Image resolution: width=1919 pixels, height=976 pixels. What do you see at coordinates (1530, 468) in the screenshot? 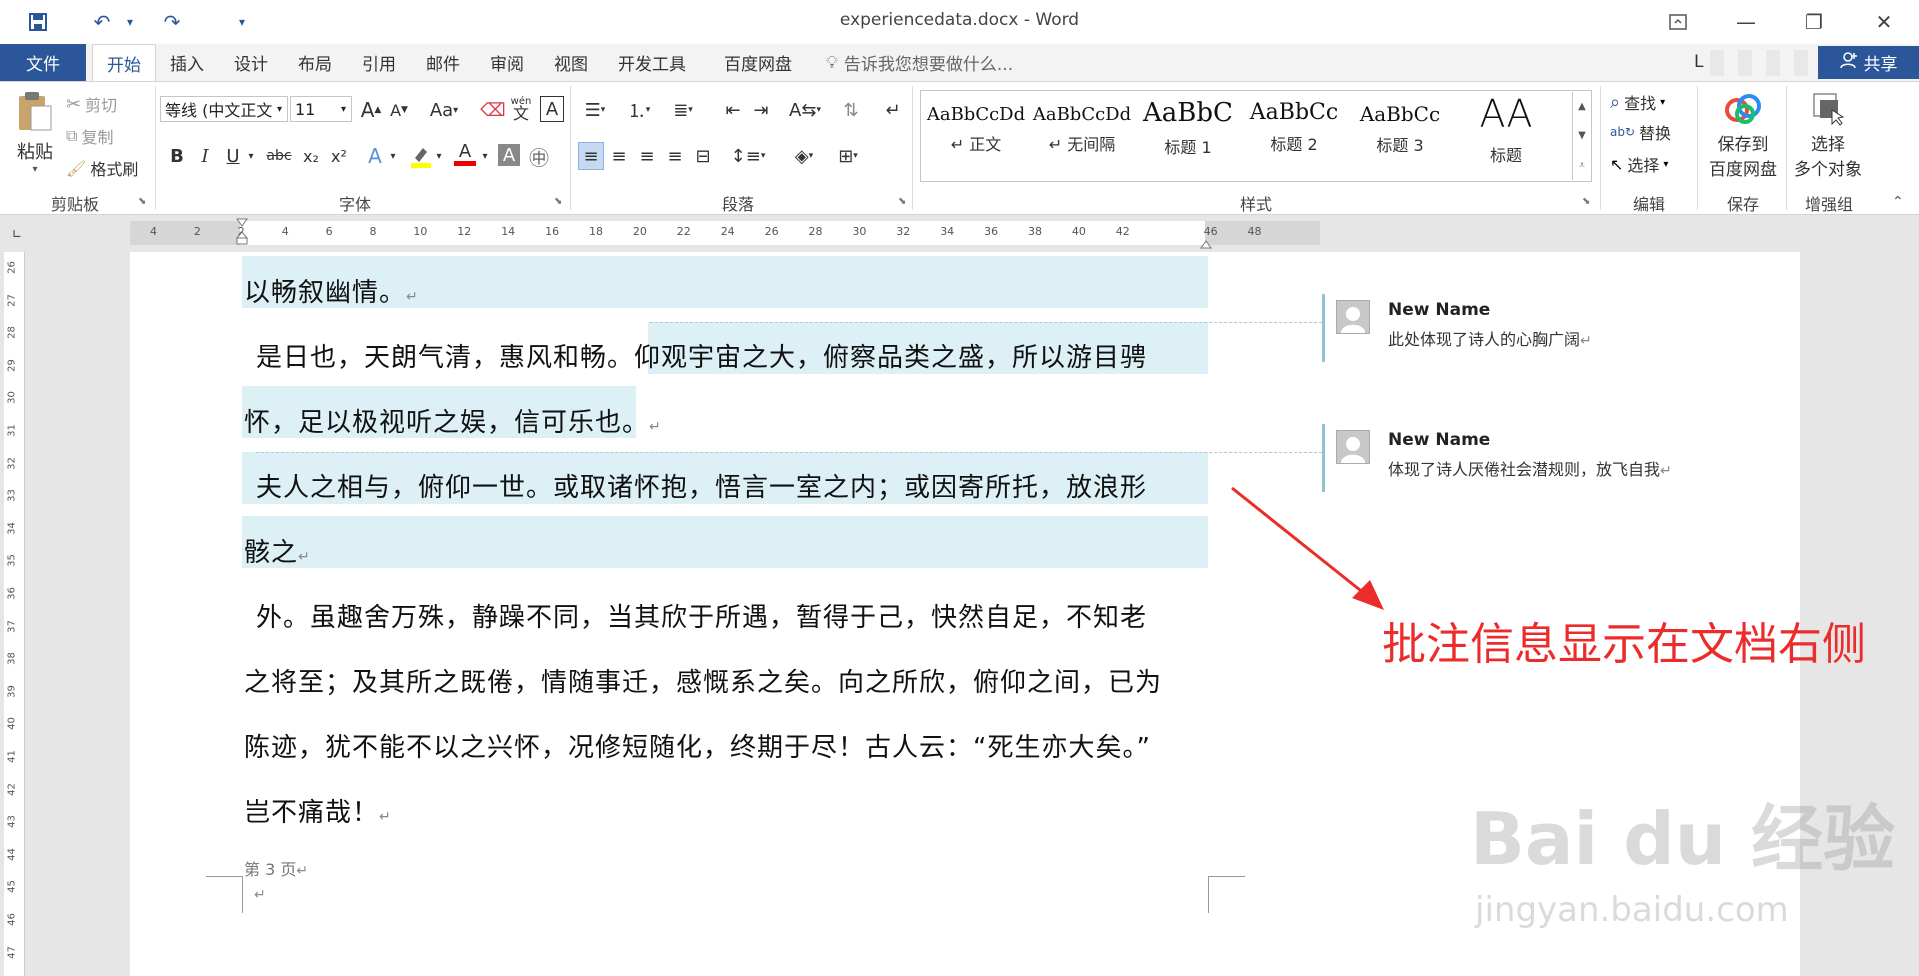
I see `comment-text: 体现了诗人厌倦社会潜规则，放飞自我↵` at bounding box center [1530, 468].